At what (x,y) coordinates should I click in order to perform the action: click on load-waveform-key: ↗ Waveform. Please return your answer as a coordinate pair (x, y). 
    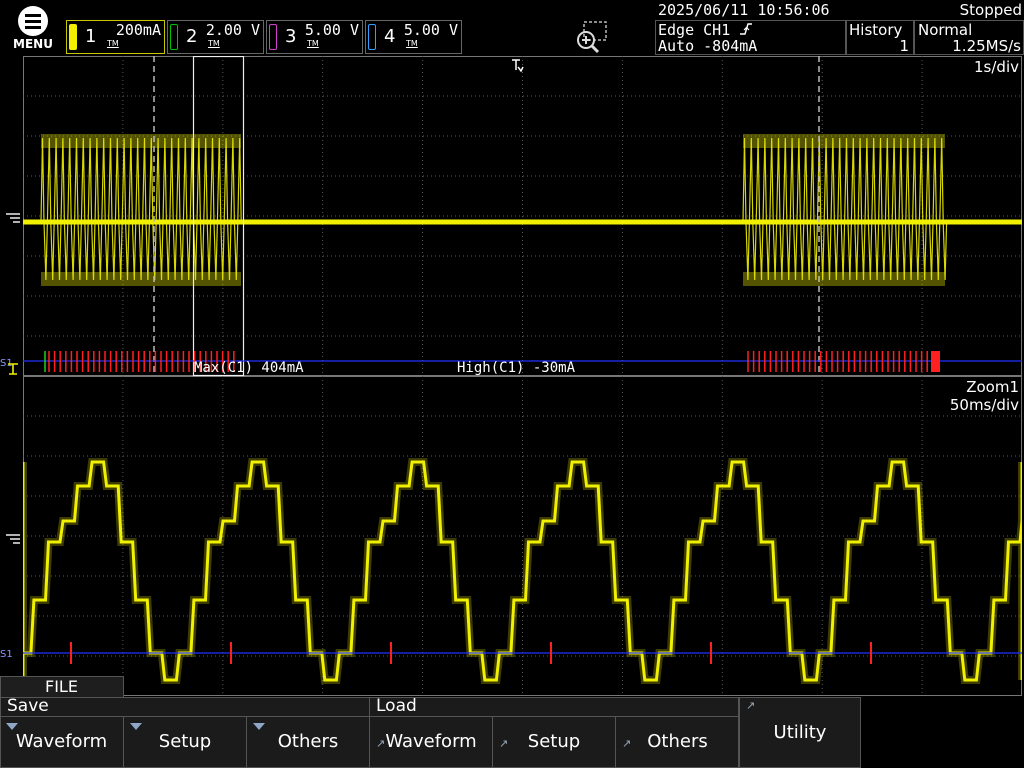
    Looking at the image, I should click on (430, 742).